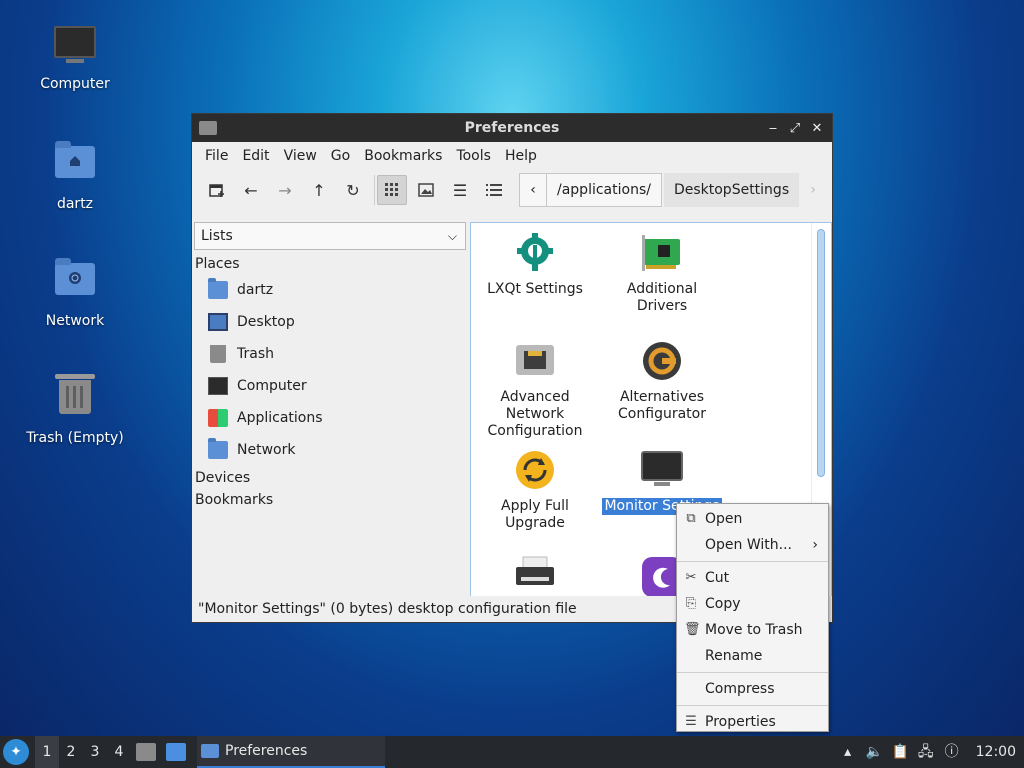  I want to click on forward-button: →, so click(285, 190).